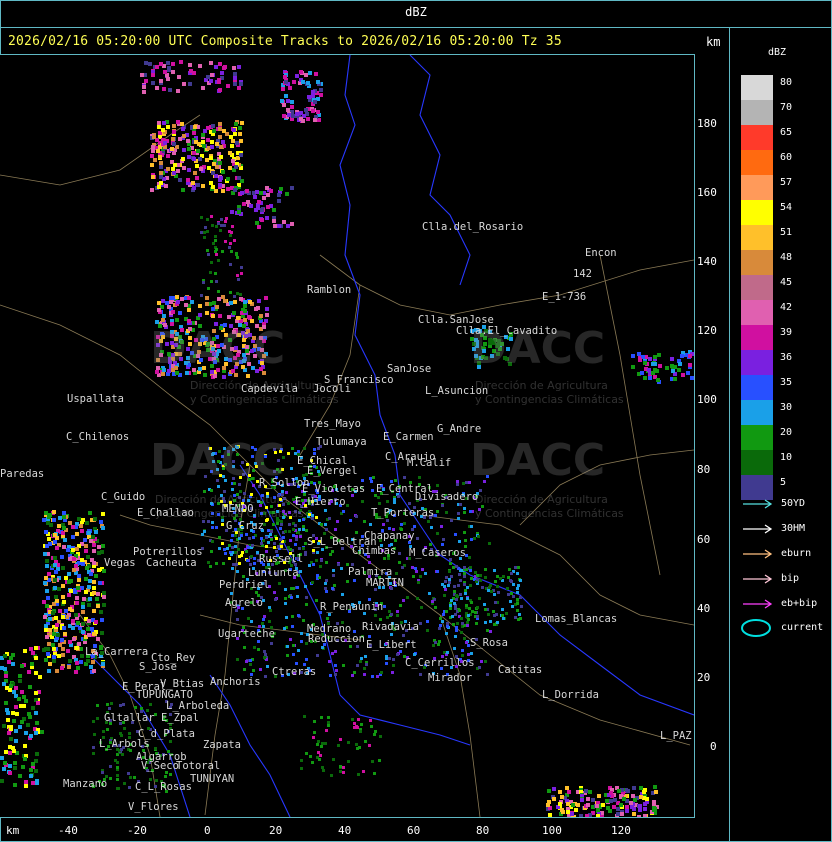 This screenshot has height=842, width=832. I want to click on track-legend-item: bip, so click(786, 579).